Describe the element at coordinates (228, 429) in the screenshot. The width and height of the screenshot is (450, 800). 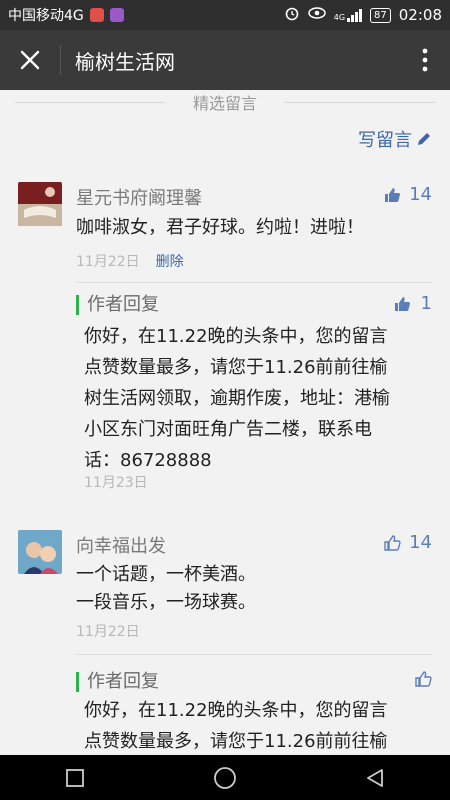
I see `reply-line: 小区东门对面旺角广告二楼，联系电` at that location.